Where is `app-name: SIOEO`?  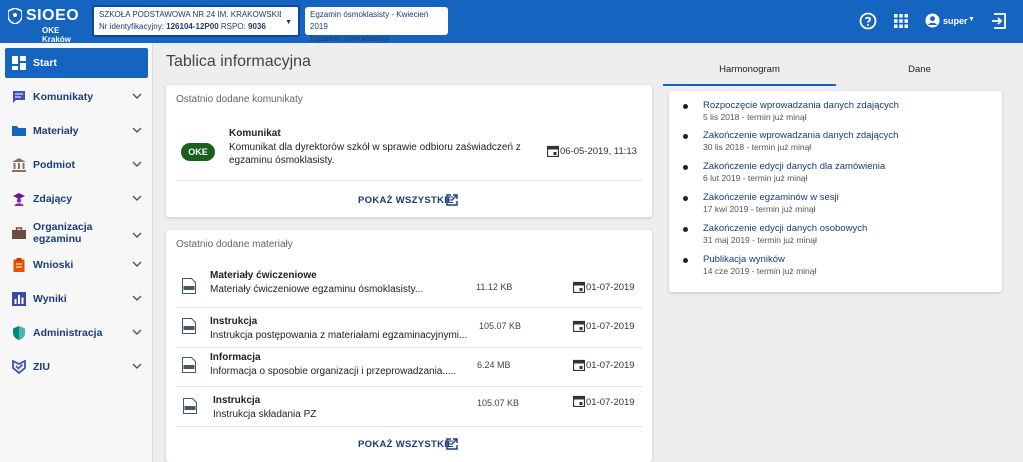 app-name: SIOEO is located at coordinates (53, 15).